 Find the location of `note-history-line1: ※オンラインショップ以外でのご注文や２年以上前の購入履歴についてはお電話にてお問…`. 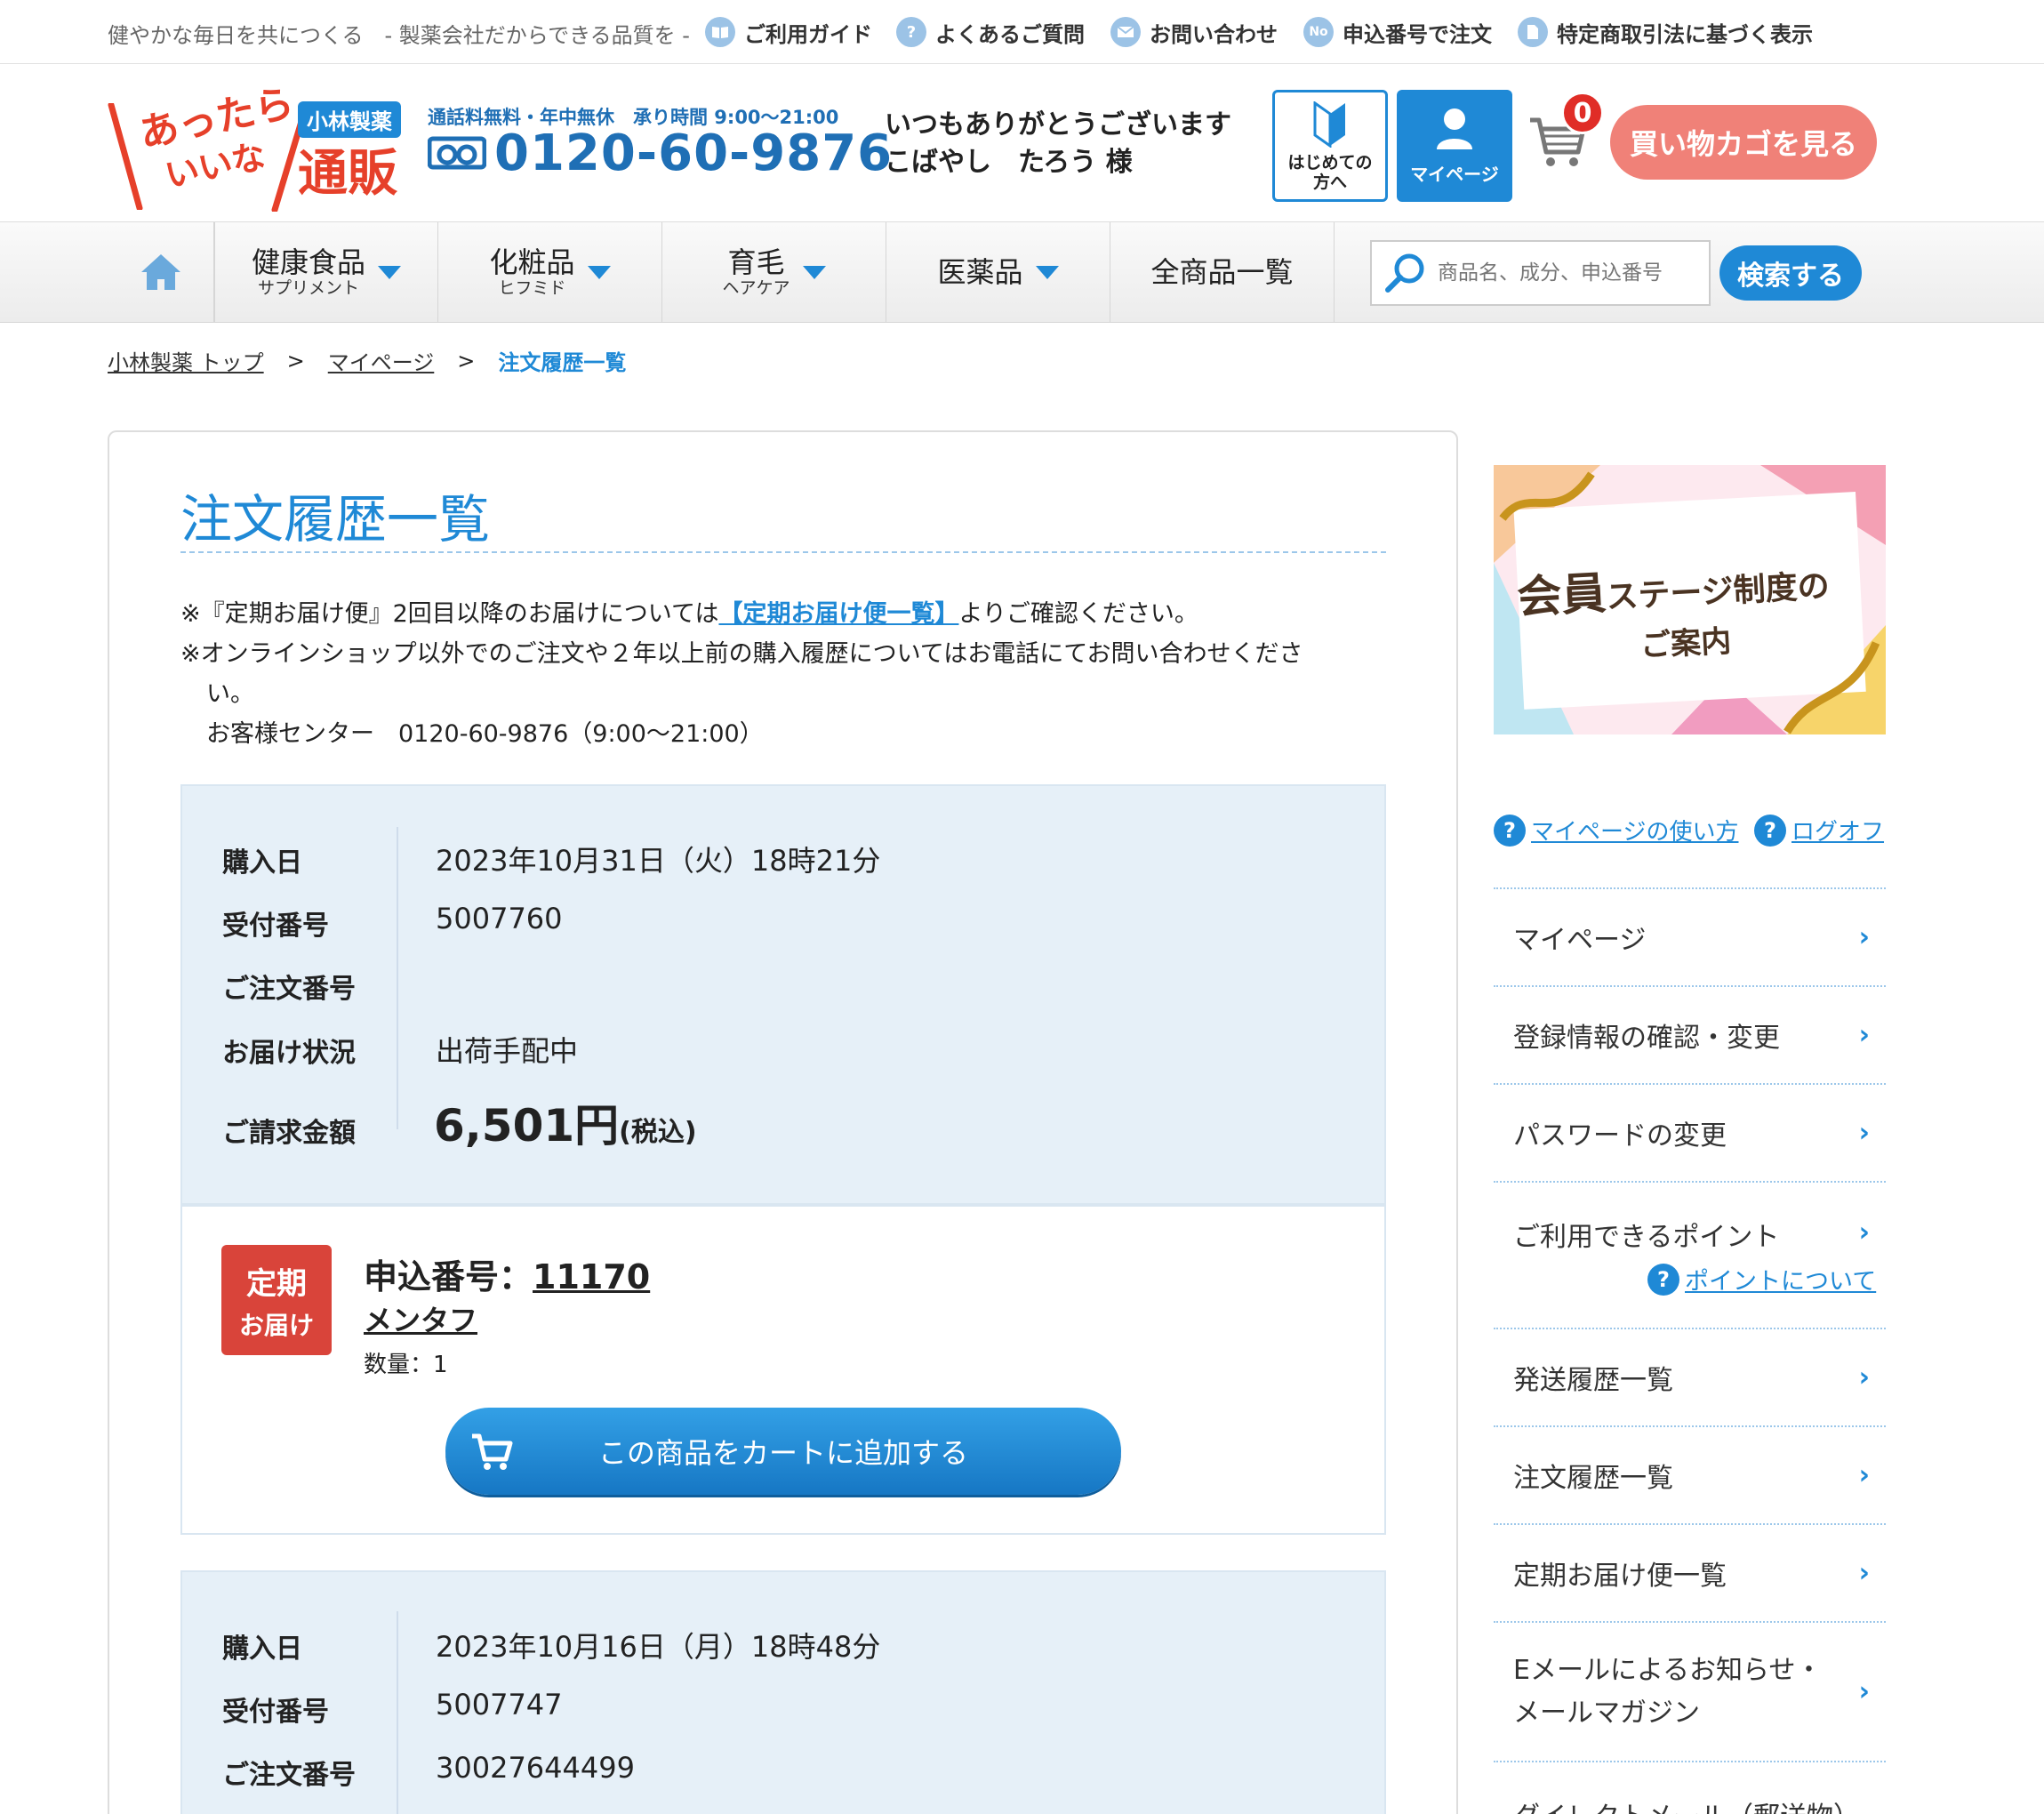

note-history-line1: ※オンラインショップ以外でのご注文や２年以上前の購入履歴についてはお電話にてお問… is located at coordinates (741, 654).